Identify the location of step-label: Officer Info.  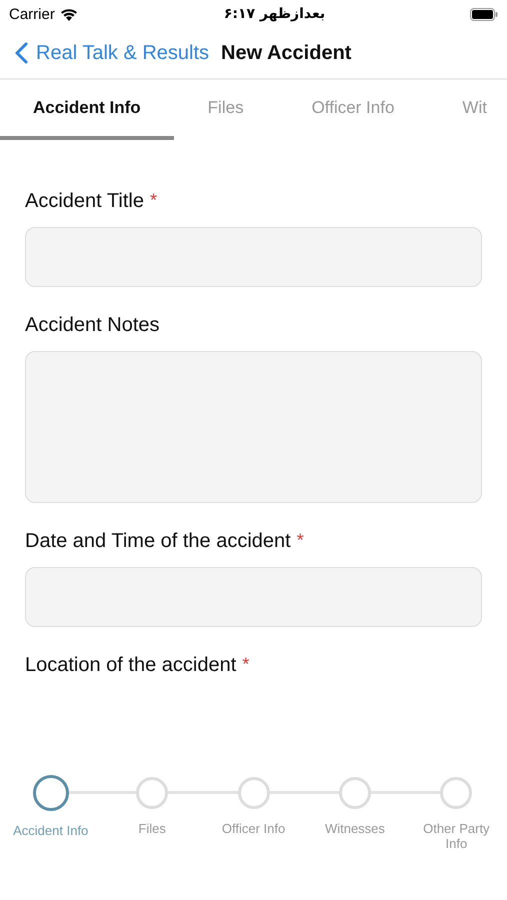
(253, 828).